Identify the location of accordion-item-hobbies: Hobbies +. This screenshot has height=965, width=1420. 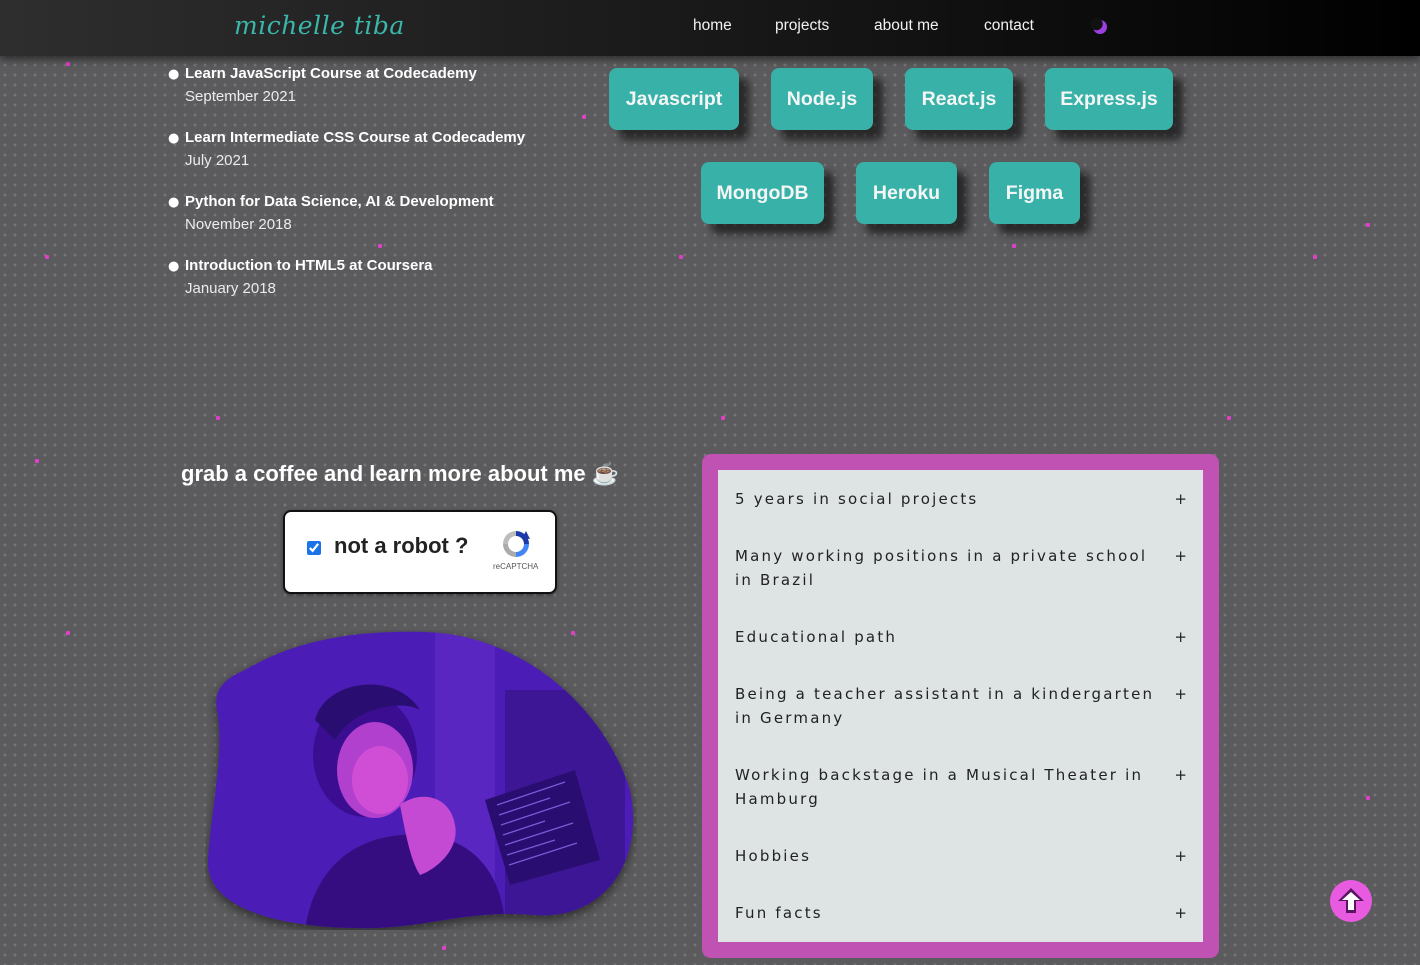
(961, 856).